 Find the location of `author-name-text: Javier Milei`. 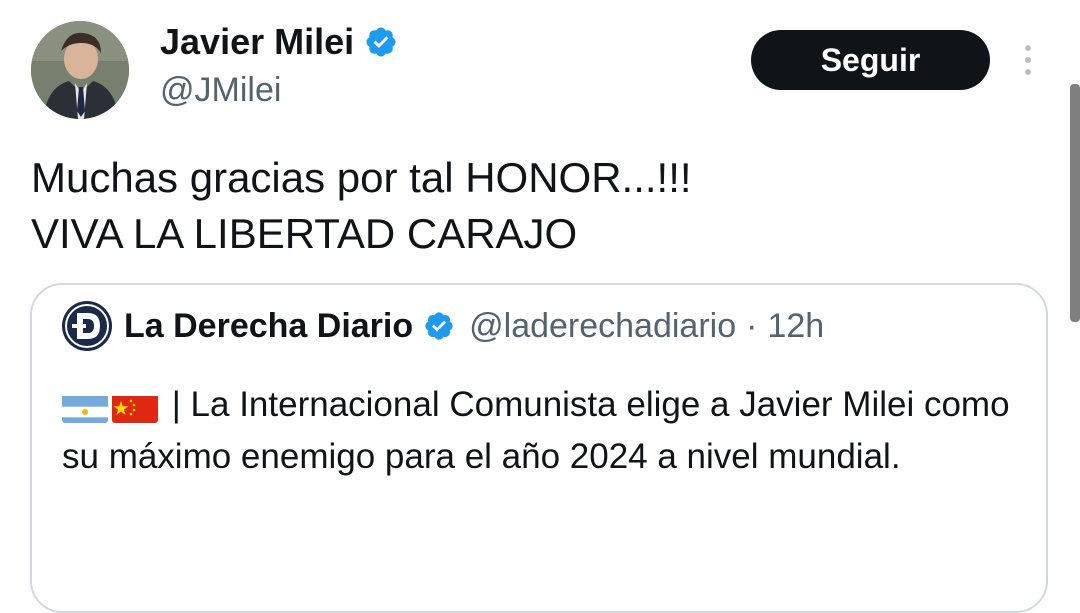

author-name-text: Javier Milei is located at coordinates (257, 42).